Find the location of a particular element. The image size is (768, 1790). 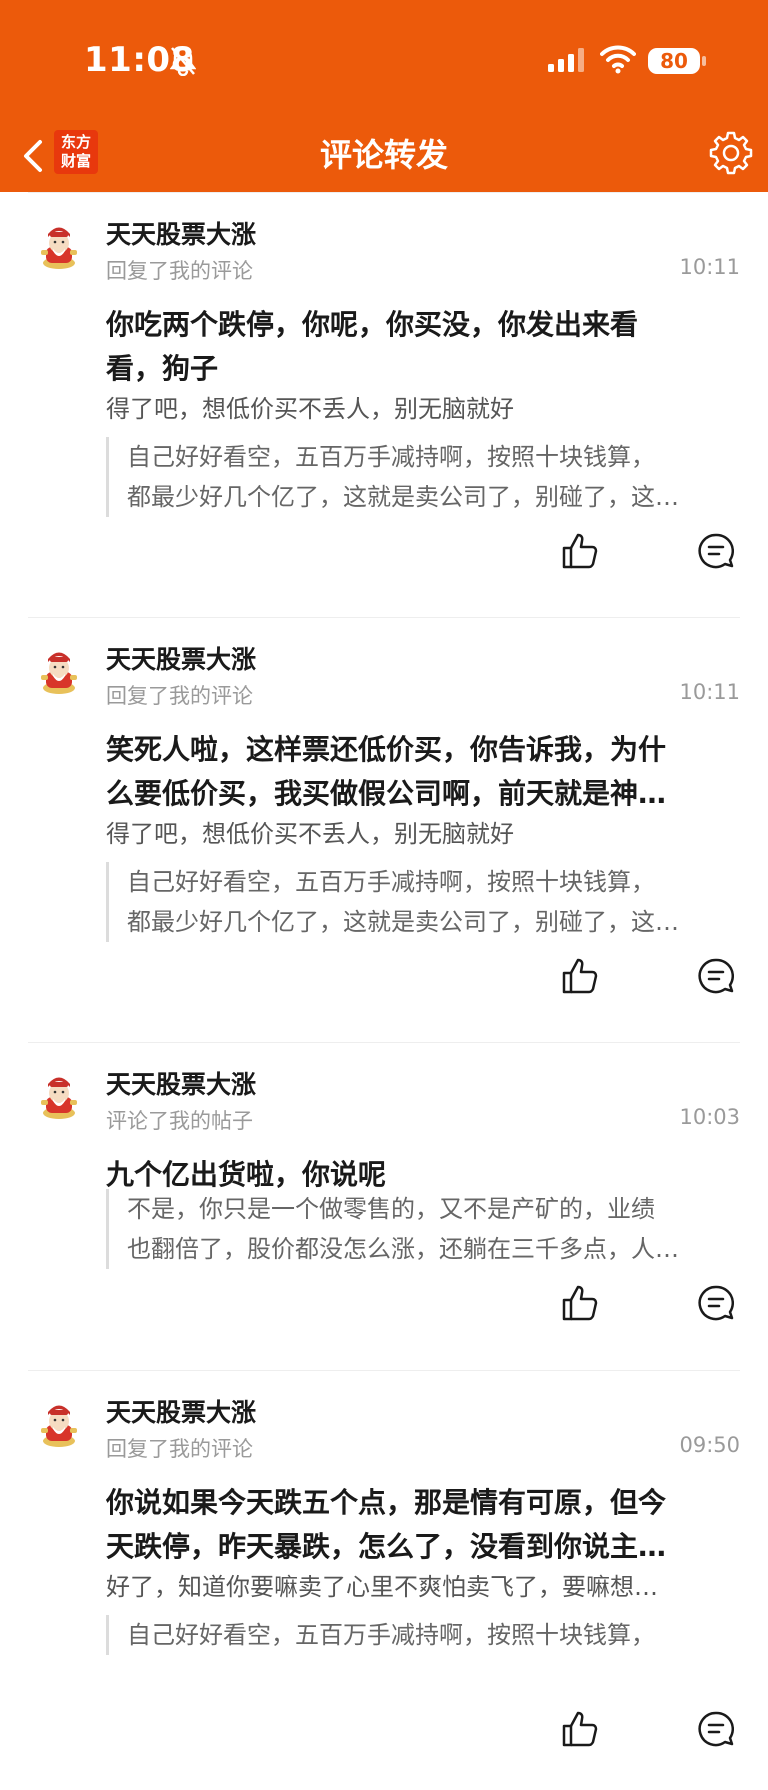

quote-line: 不是，你只是一个做零售的，又不是产矿的，业绩 is located at coordinates (391, 1209).